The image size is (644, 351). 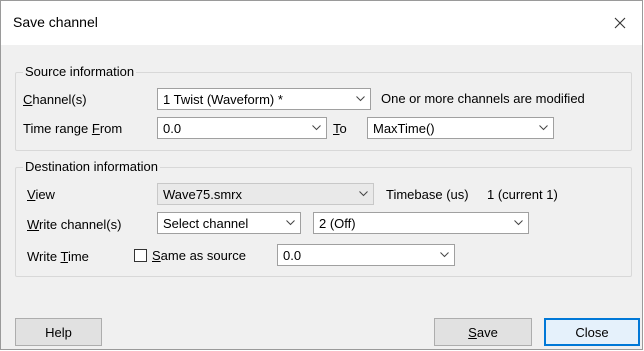 What do you see at coordinates (404, 128) in the screenshot?
I see `to-value: MaxTime()` at bounding box center [404, 128].